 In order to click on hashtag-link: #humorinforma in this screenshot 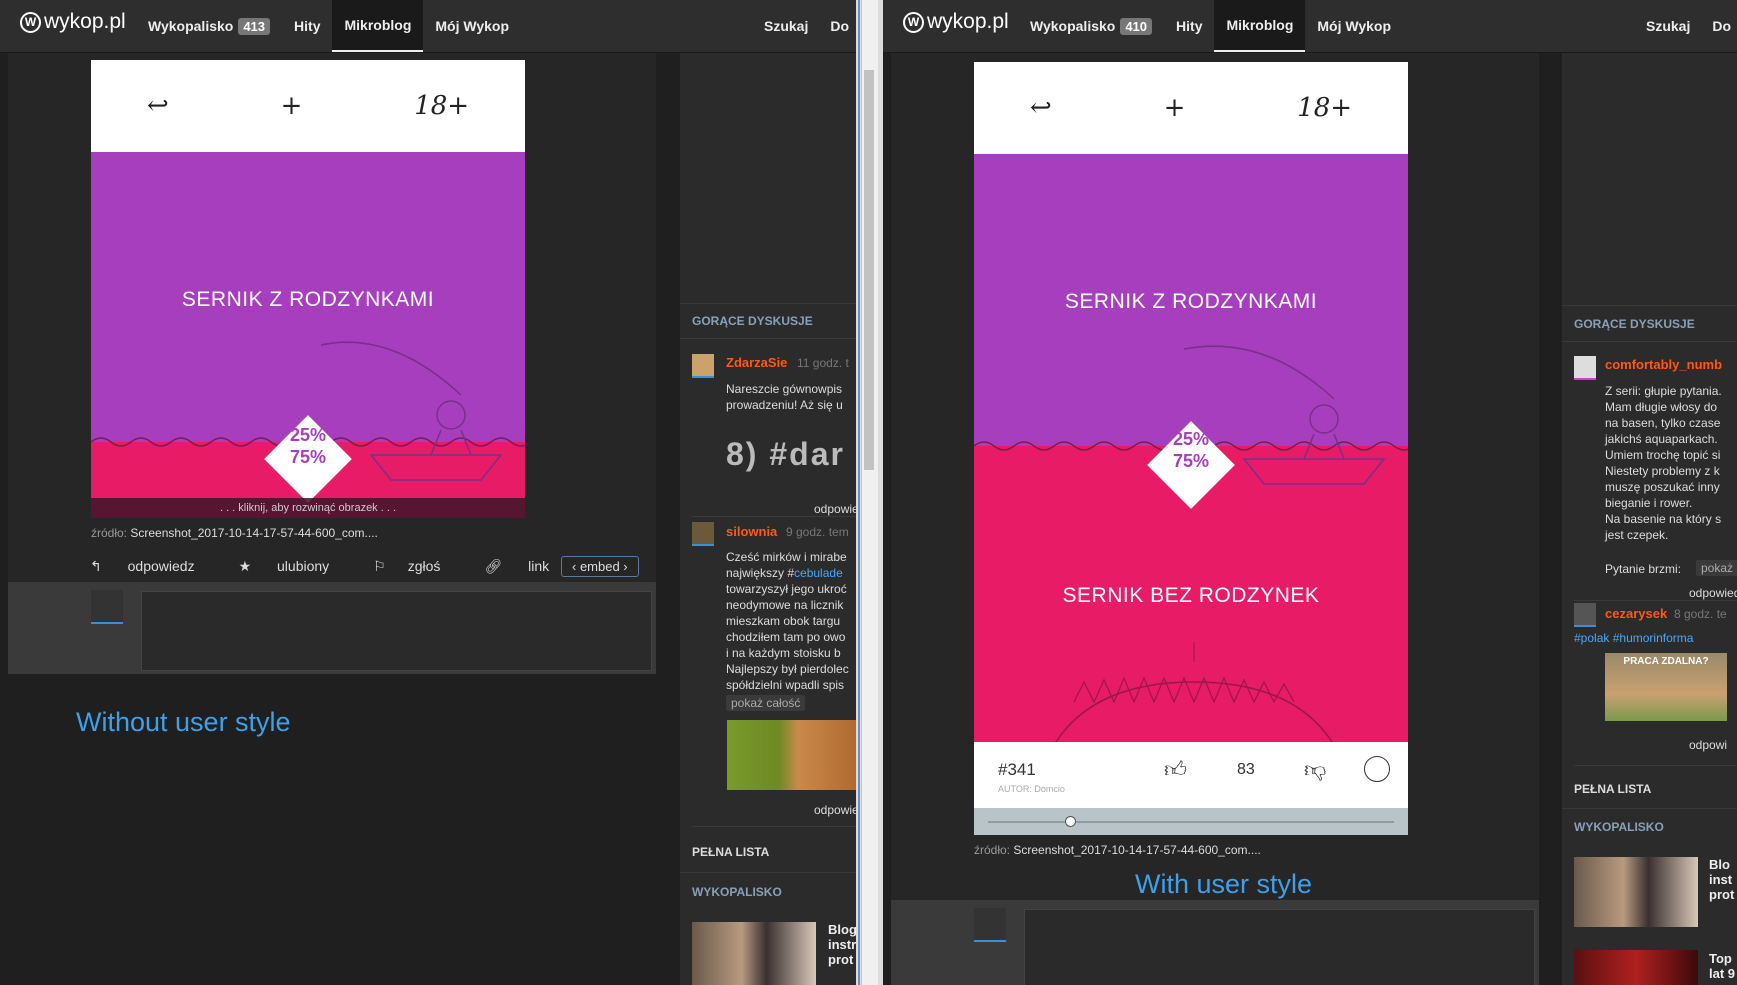, I will do `click(1653, 638)`.